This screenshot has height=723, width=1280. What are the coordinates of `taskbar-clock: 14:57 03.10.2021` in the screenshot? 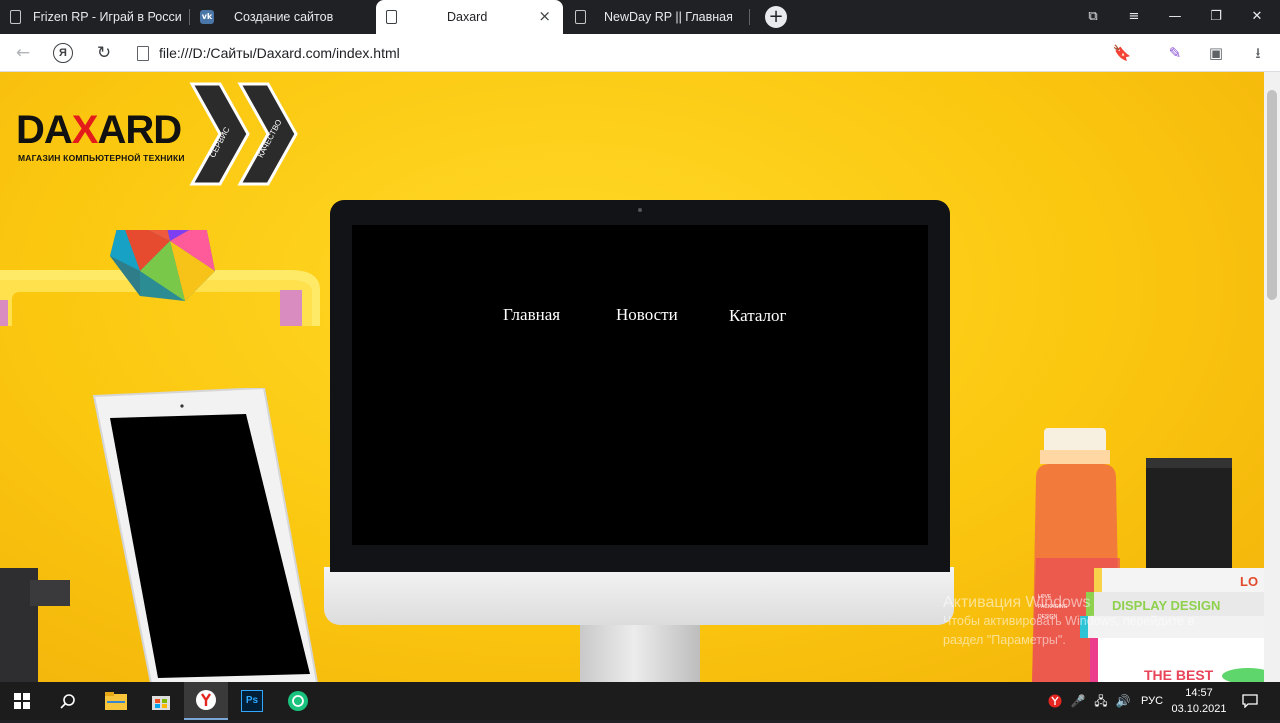 It's located at (1199, 701).